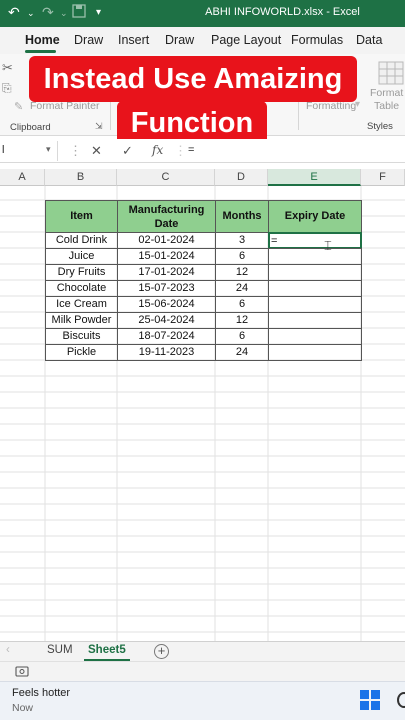 This screenshot has height=720, width=405. I want to click on column-header-f: F, so click(383, 177).